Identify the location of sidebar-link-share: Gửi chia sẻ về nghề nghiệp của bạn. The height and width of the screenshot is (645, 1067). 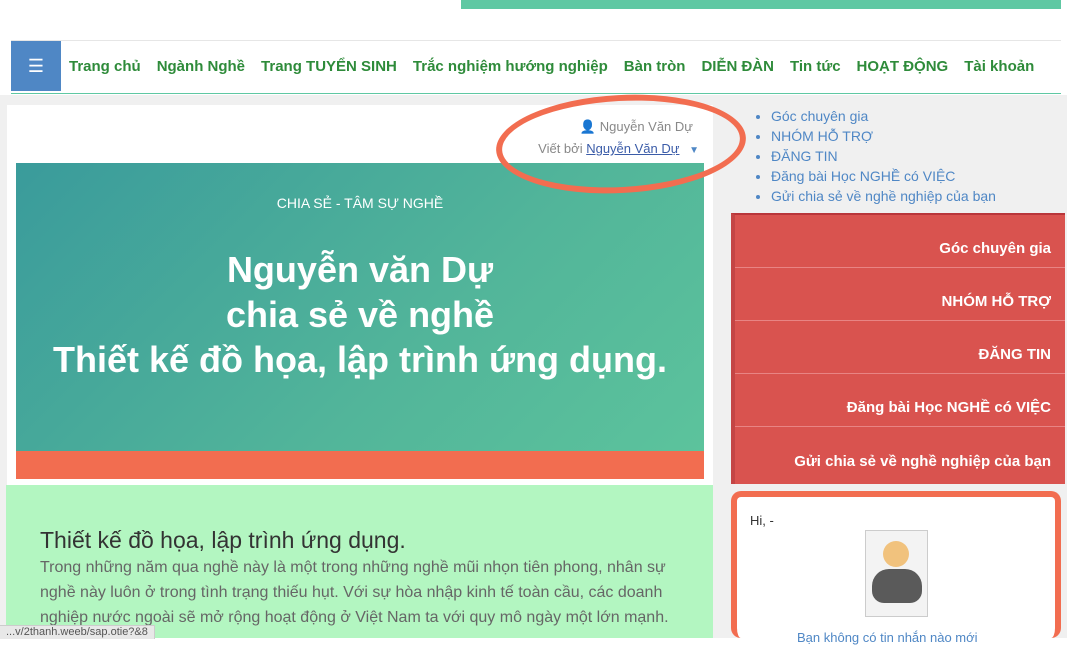
(883, 196).